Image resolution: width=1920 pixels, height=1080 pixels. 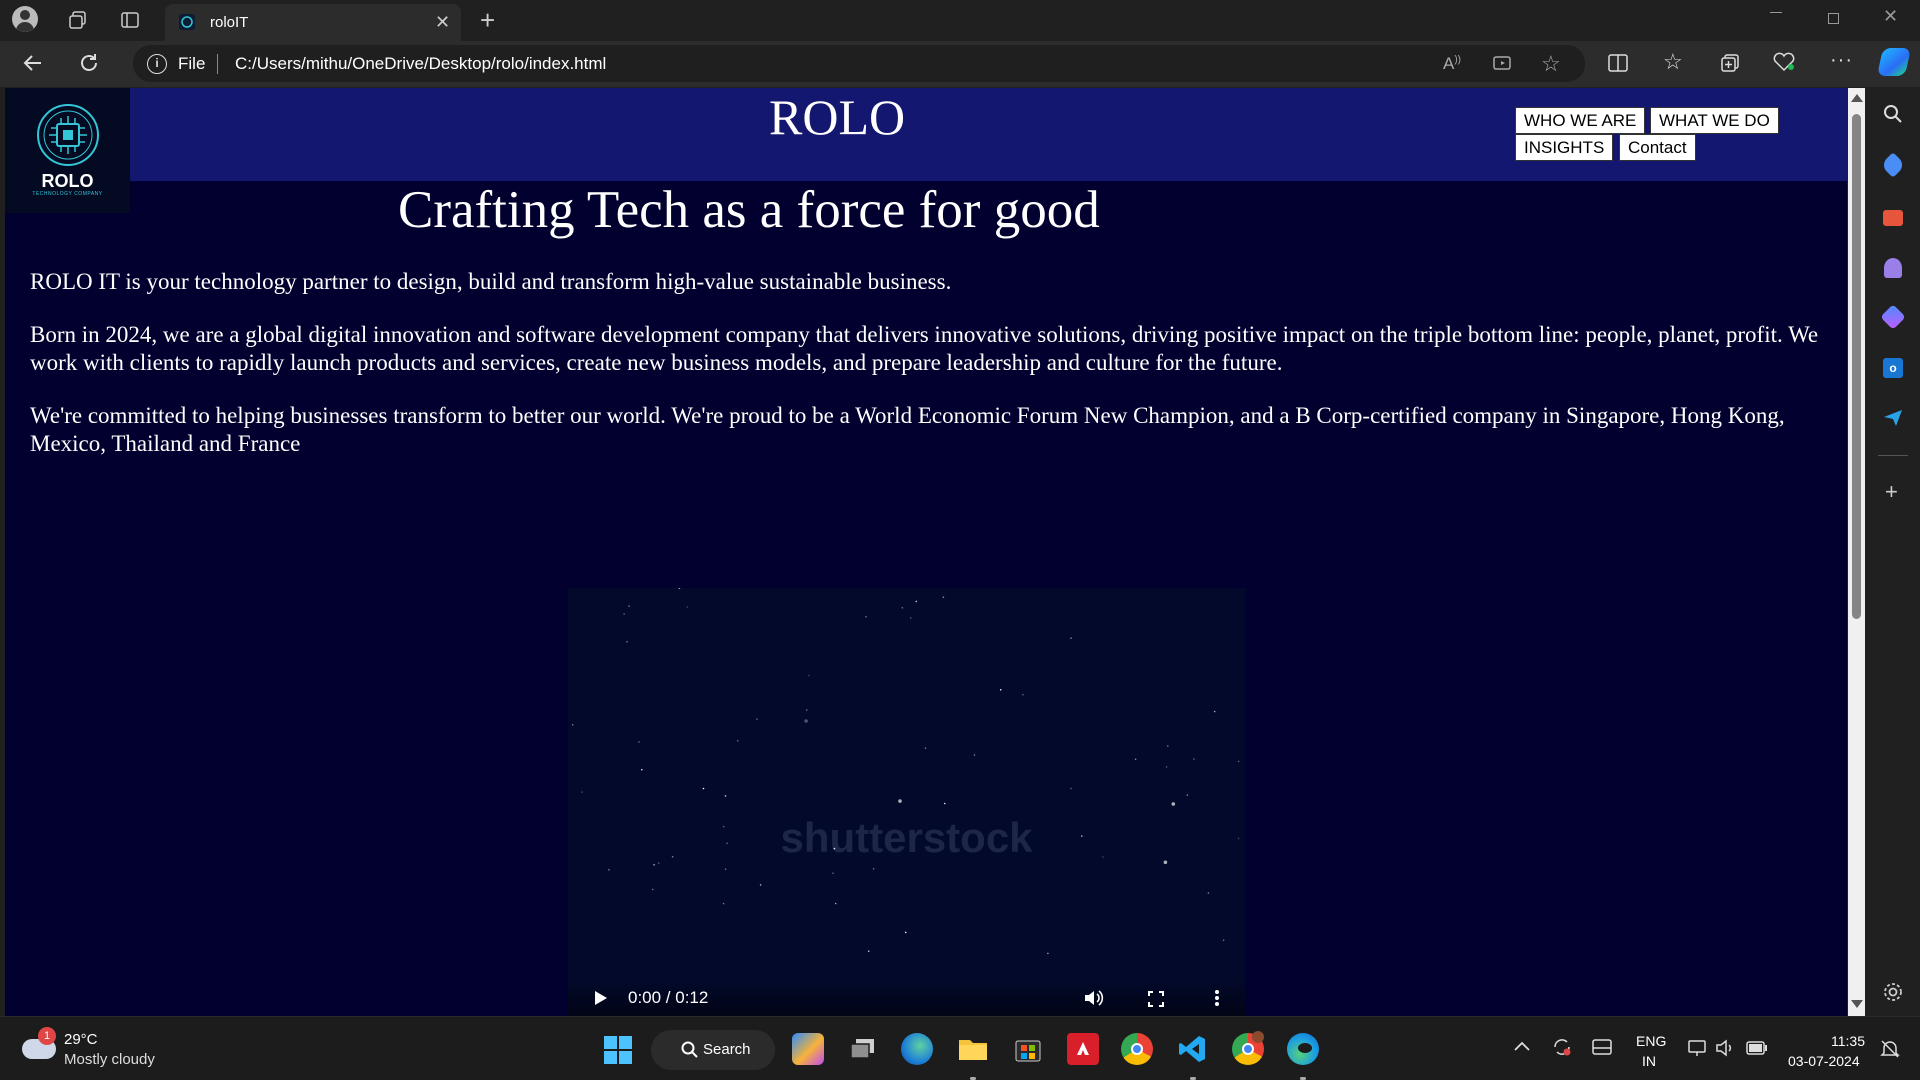 What do you see at coordinates (1248, 1048) in the screenshot?
I see `chrome-profile-icon` at bounding box center [1248, 1048].